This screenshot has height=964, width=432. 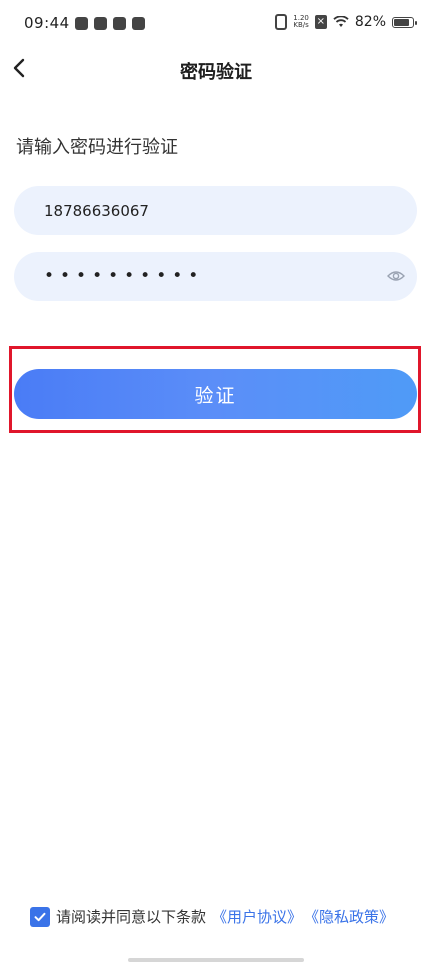 What do you see at coordinates (320, 22) in the screenshot?
I see `no-sim-icon: ×` at bounding box center [320, 22].